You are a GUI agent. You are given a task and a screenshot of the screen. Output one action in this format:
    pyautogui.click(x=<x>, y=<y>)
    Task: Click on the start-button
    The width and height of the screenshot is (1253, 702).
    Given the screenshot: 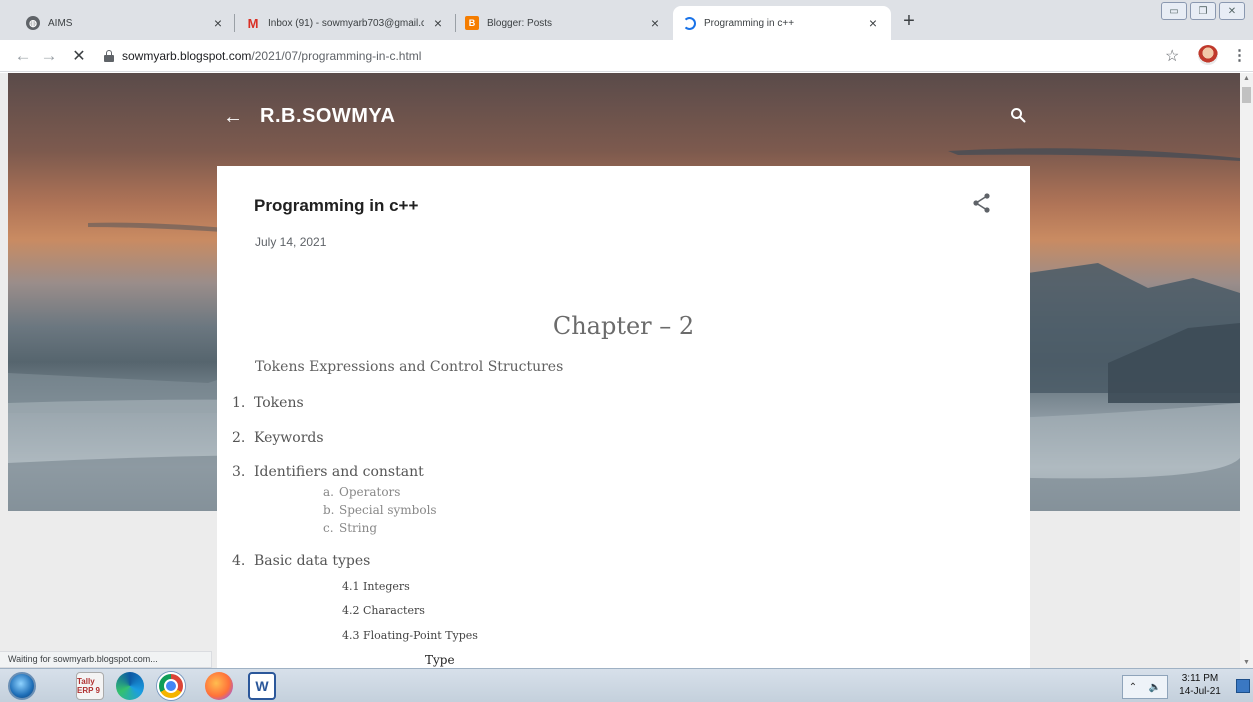 What is the action you would take?
    pyautogui.click(x=22, y=686)
    